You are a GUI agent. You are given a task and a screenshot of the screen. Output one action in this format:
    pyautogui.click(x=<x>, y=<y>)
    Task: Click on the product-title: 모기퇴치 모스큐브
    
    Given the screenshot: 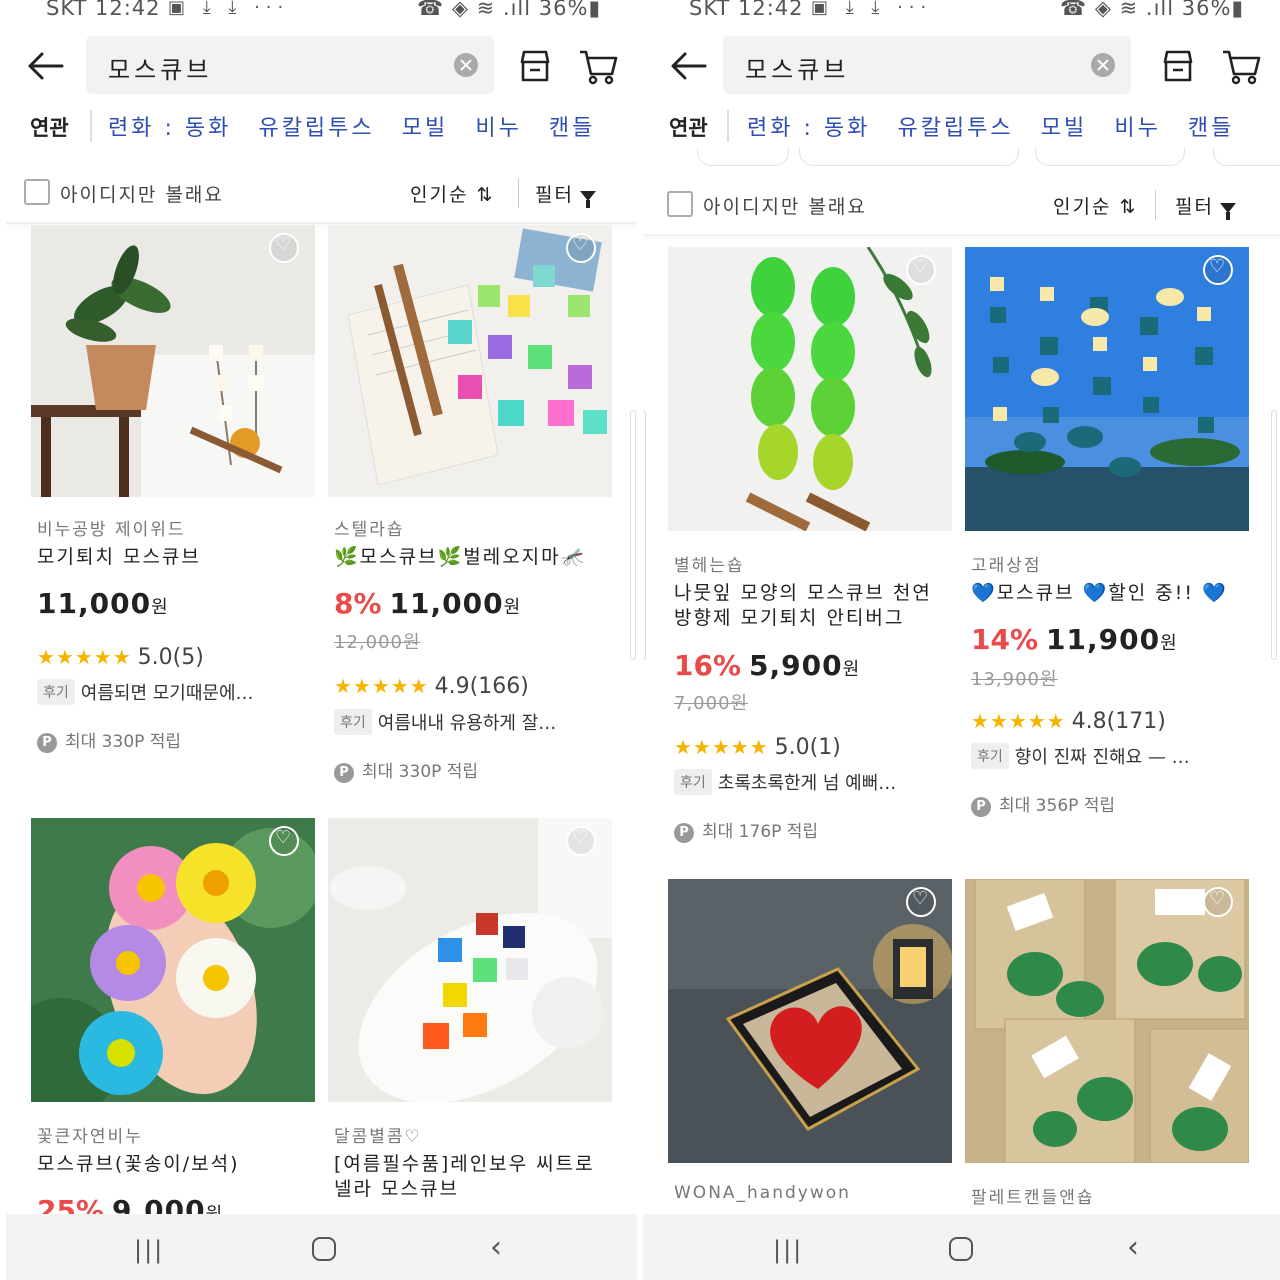 What is the action you would take?
    pyautogui.click(x=175, y=557)
    